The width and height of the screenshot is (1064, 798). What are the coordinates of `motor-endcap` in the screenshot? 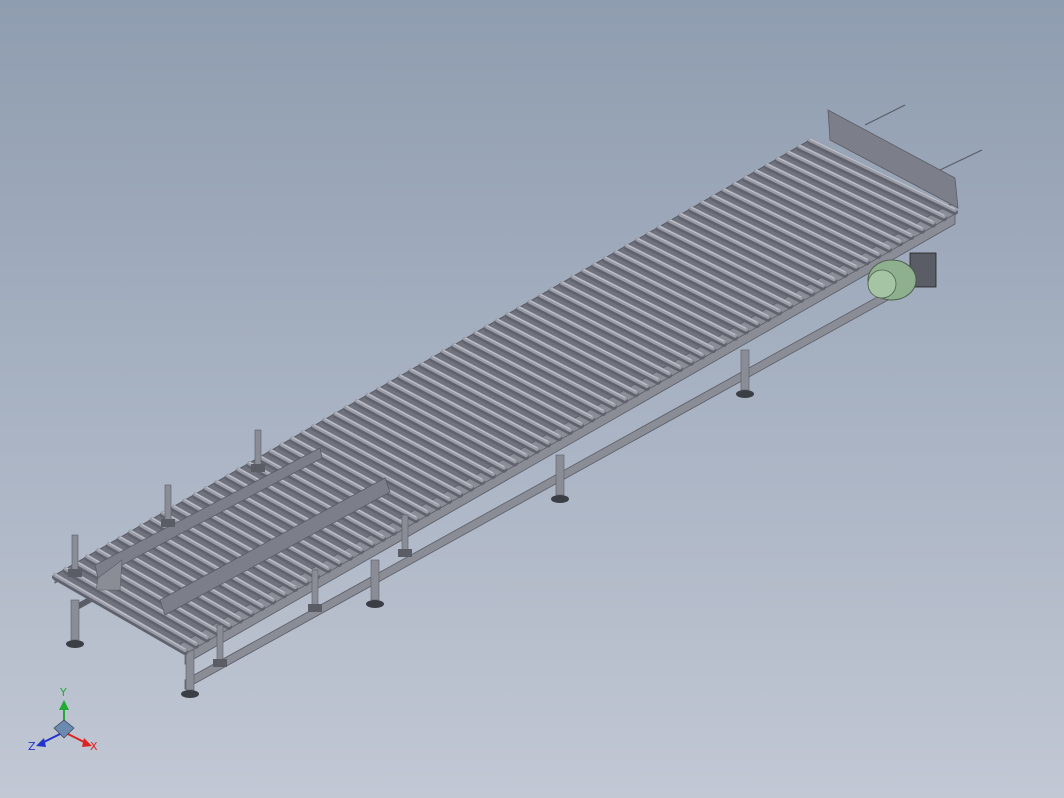 It's located at (882, 284).